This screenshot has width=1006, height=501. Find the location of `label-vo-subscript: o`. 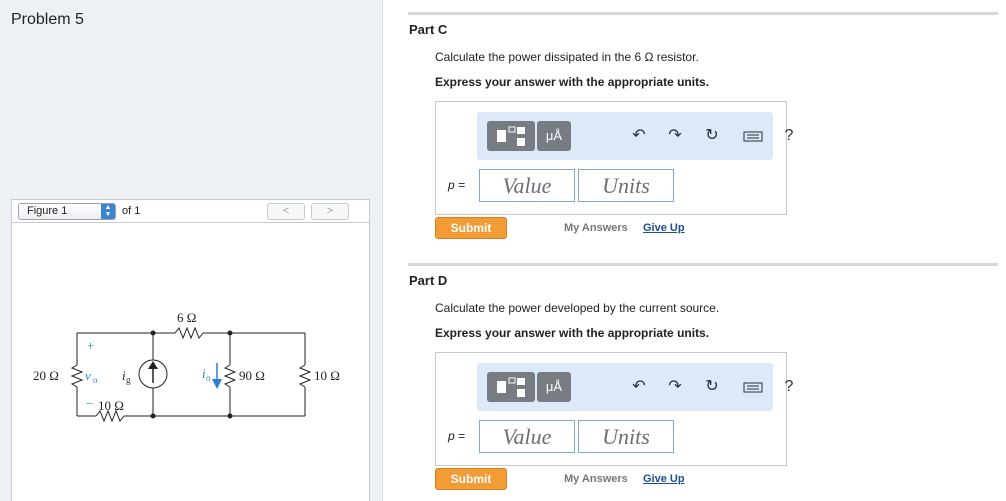

label-vo-subscript: o is located at coordinates (95, 380).